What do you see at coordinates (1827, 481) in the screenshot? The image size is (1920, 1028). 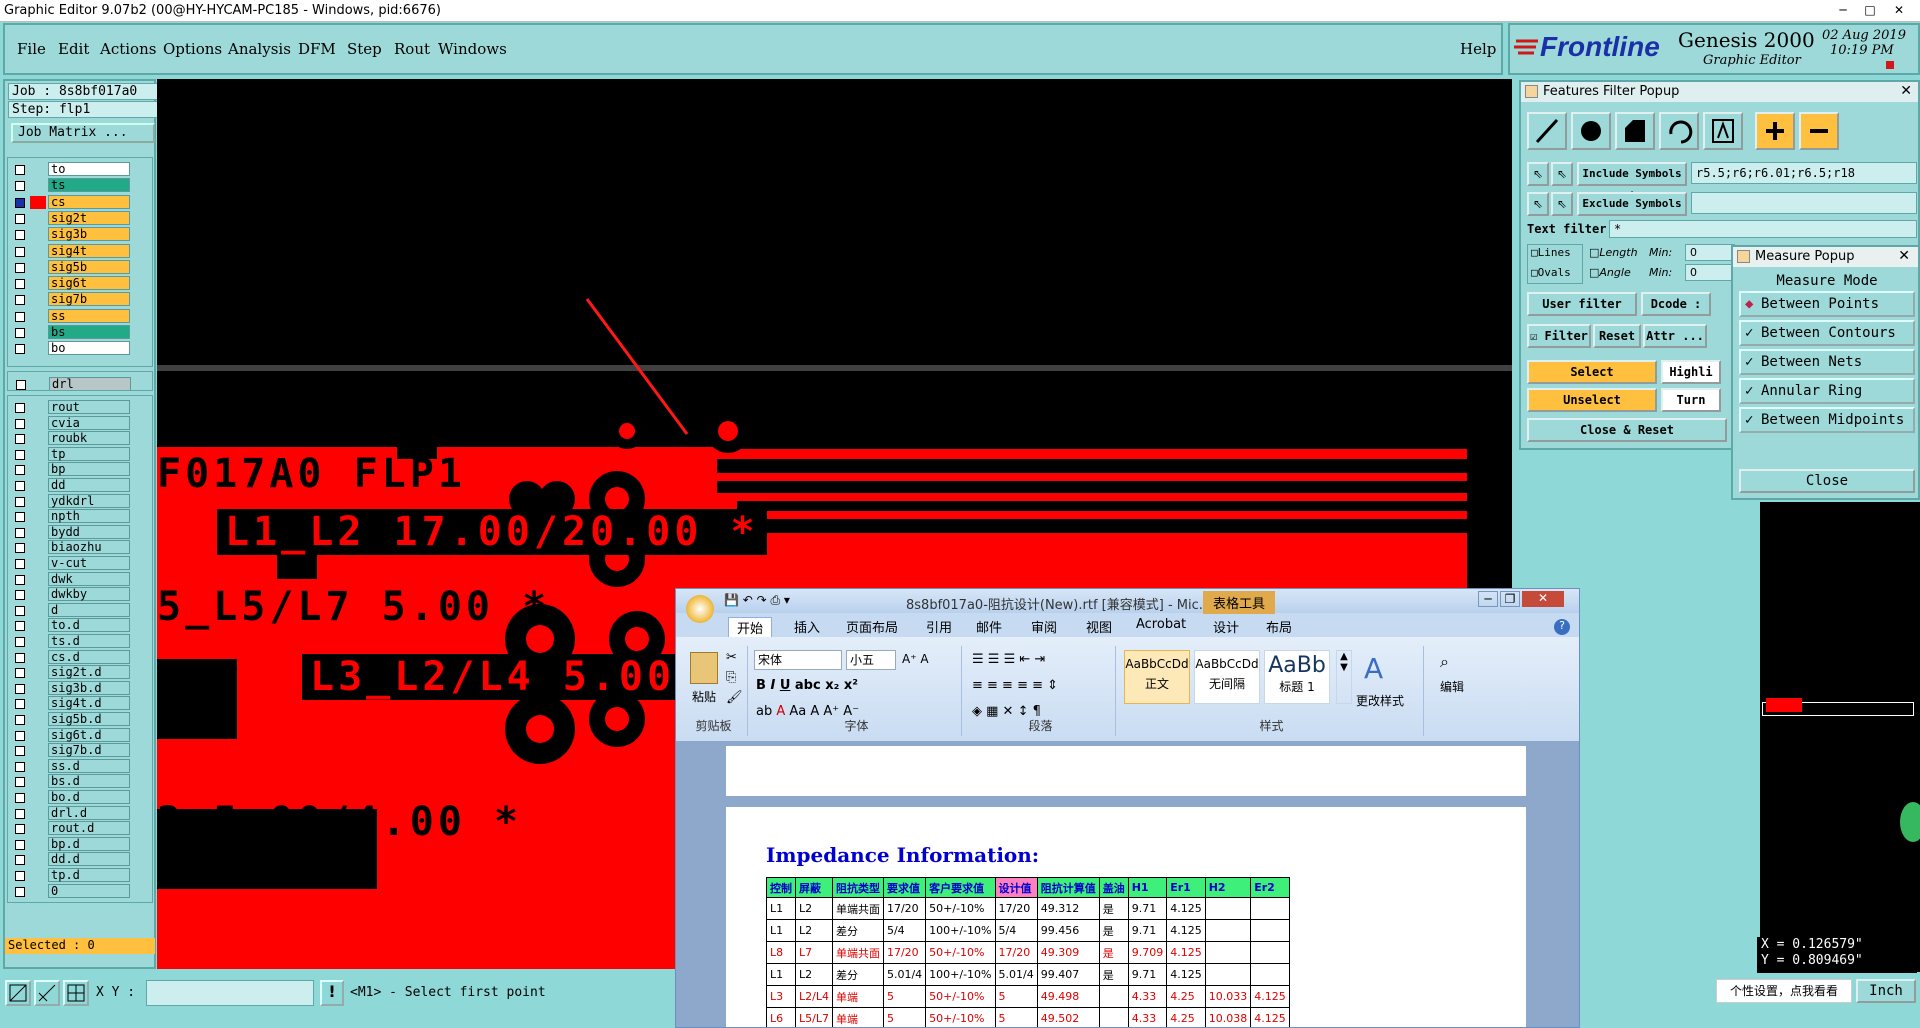 I see `measure-close-button: Close` at bounding box center [1827, 481].